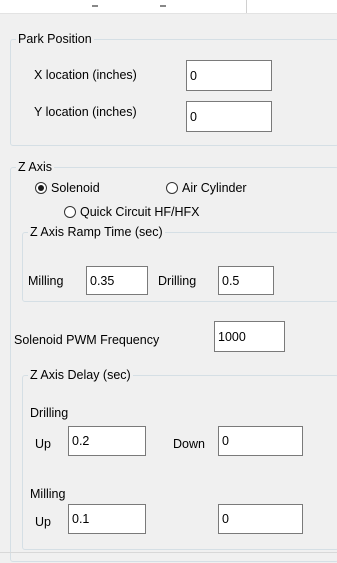  What do you see at coordinates (177, 281) in the screenshot?
I see `ramp-drilling-label: Drilling` at bounding box center [177, 281].